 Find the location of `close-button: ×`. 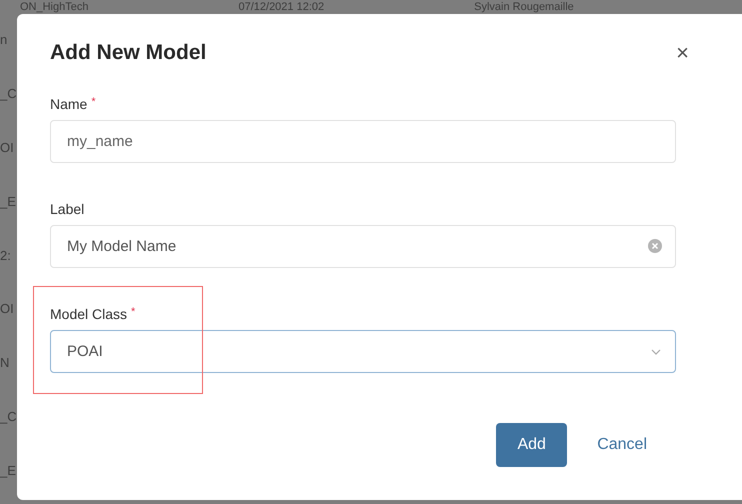

close-button: × is located at coordinates (692, 53).